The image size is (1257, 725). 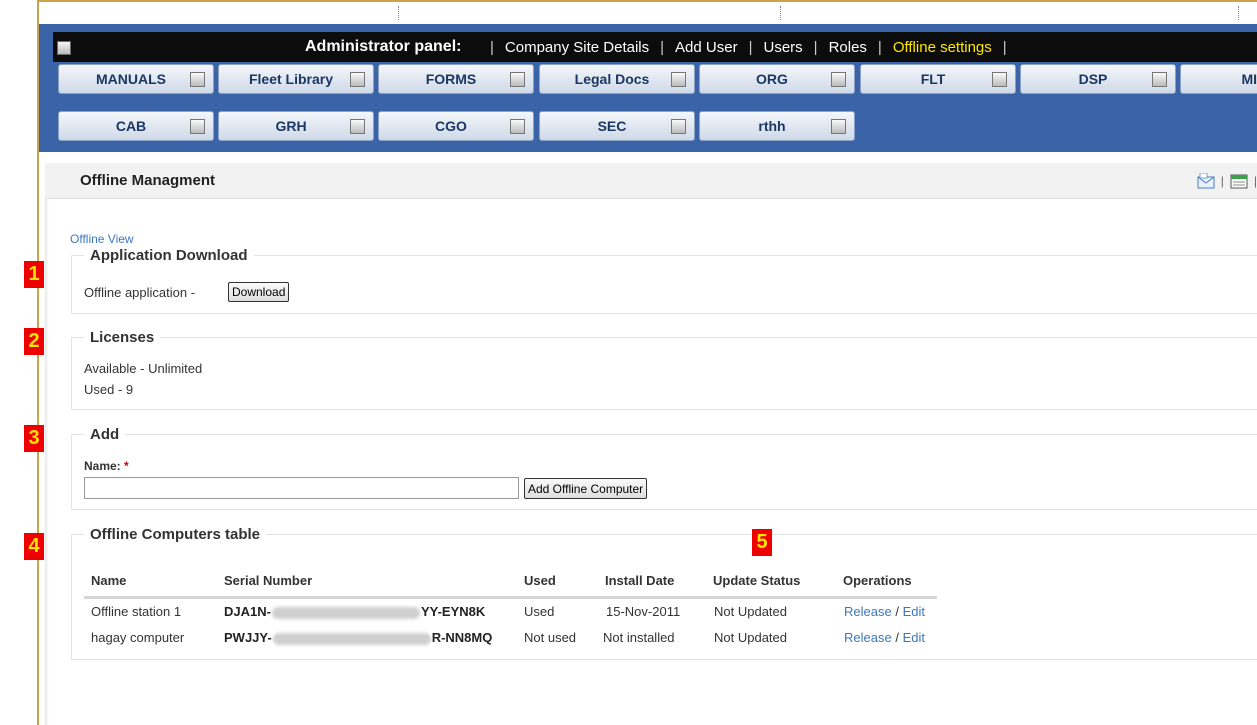 What do you see at coordinates (143, 368) in the screenshot?
I see `licenses-available: Available - Unlimited` at bounding box center [143, 368].